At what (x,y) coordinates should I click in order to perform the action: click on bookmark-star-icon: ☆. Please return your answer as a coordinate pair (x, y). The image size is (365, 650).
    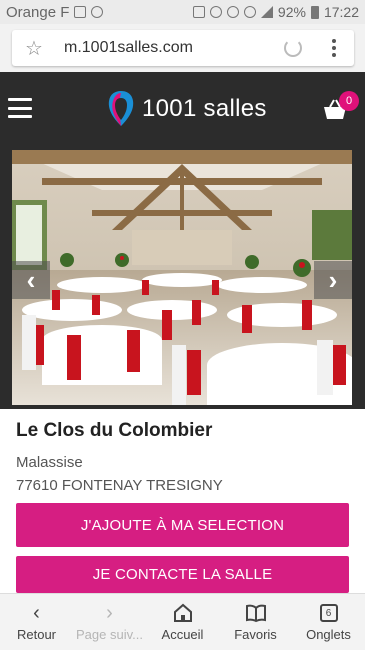
    Looking at the image, I should click on (34, 48).